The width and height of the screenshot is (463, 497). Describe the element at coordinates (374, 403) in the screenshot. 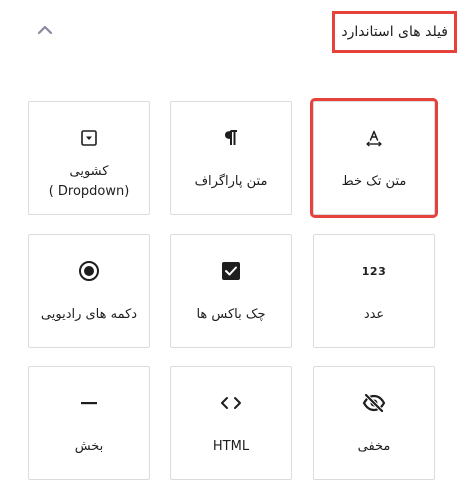

I see `eye-slash-icon` at that location.